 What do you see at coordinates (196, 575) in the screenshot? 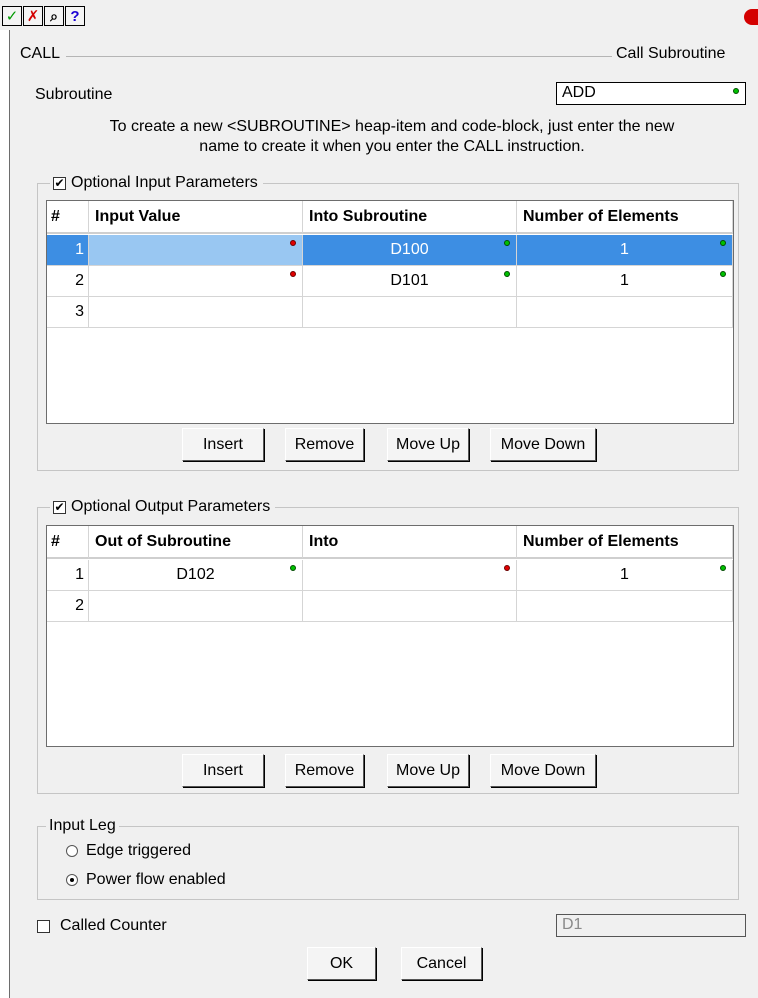
I see `out-of-subroutine-cell: D102` at bounding box center [196, 575].